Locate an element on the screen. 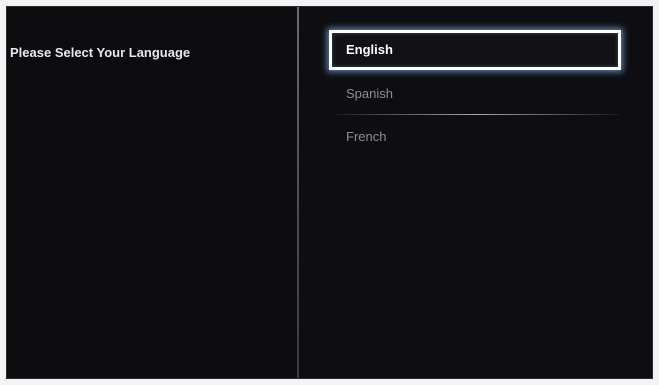  language-option-spanish: Spanish is located at coordinates (475, 94).